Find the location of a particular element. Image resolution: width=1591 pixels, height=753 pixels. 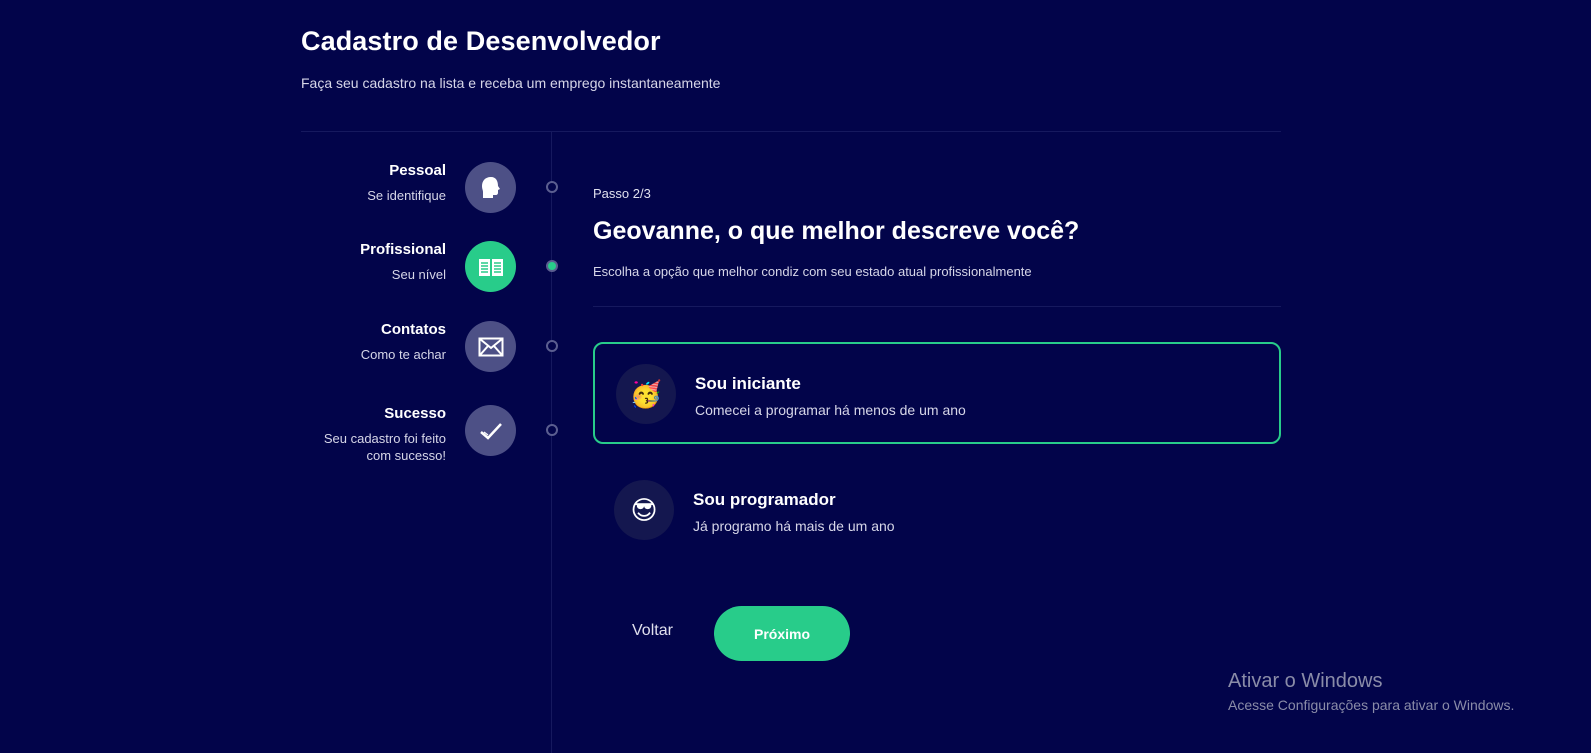

option-title: Sou programador is located at coordinates (764, 499).